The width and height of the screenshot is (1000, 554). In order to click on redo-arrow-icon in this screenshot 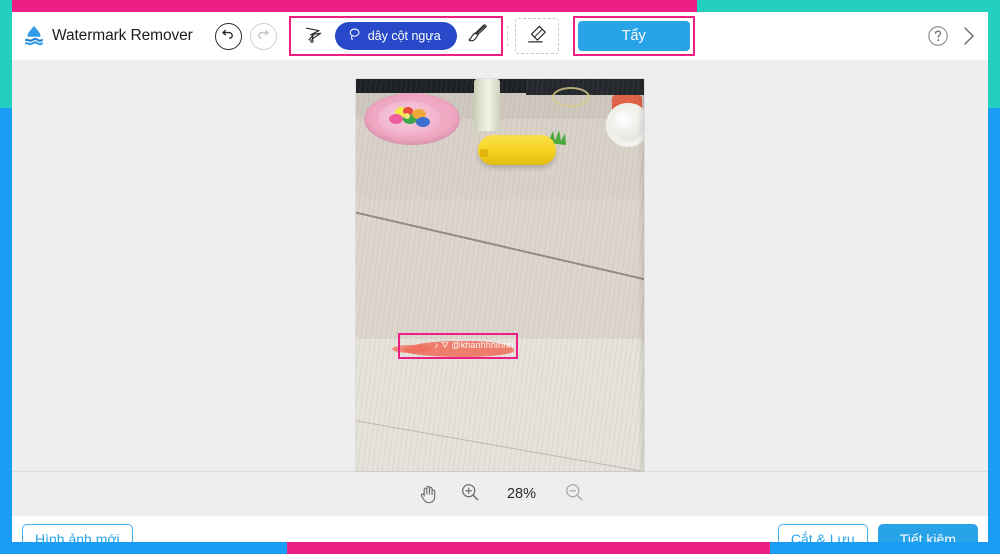, I will do `click(263, 36)`.